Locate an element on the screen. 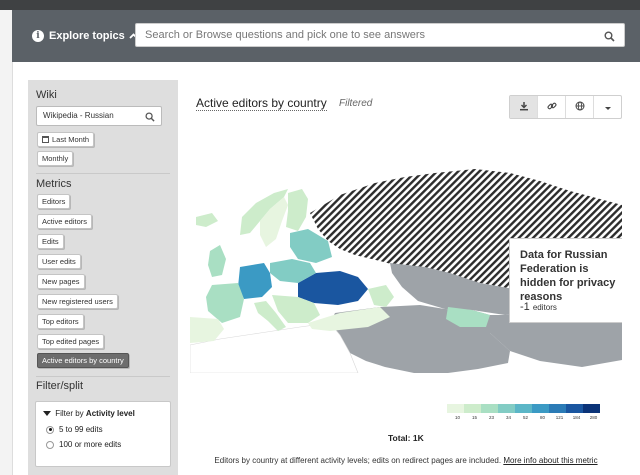  metric-top-editors: Top editors is located at coordinates (60, 321).